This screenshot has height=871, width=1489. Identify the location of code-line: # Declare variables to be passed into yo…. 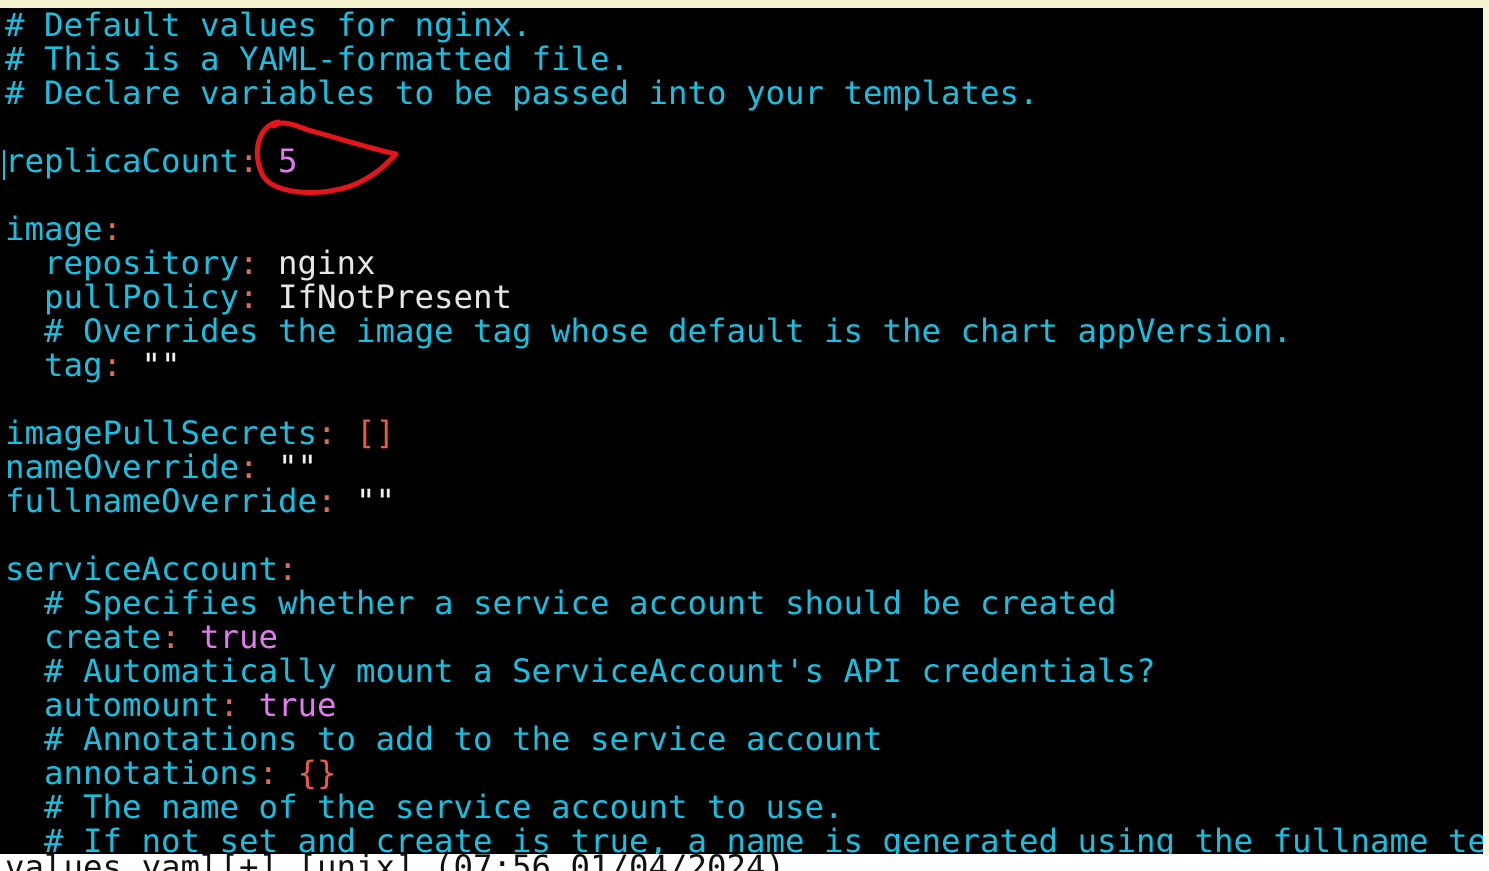
(741, 93).